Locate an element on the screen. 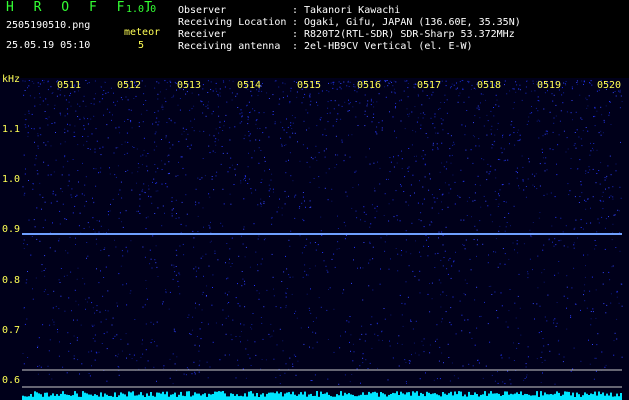 This screenshot has height=400, width=629. receiver-label: Receiver is located at coordinates (202, 34).